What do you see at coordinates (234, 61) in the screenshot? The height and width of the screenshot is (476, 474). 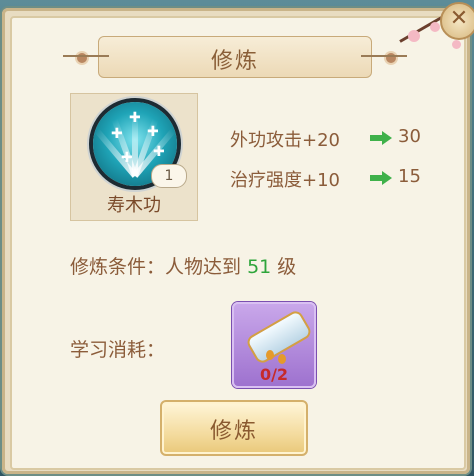 I see `dialog-title: 修炼` at bounding box center [234, 61].